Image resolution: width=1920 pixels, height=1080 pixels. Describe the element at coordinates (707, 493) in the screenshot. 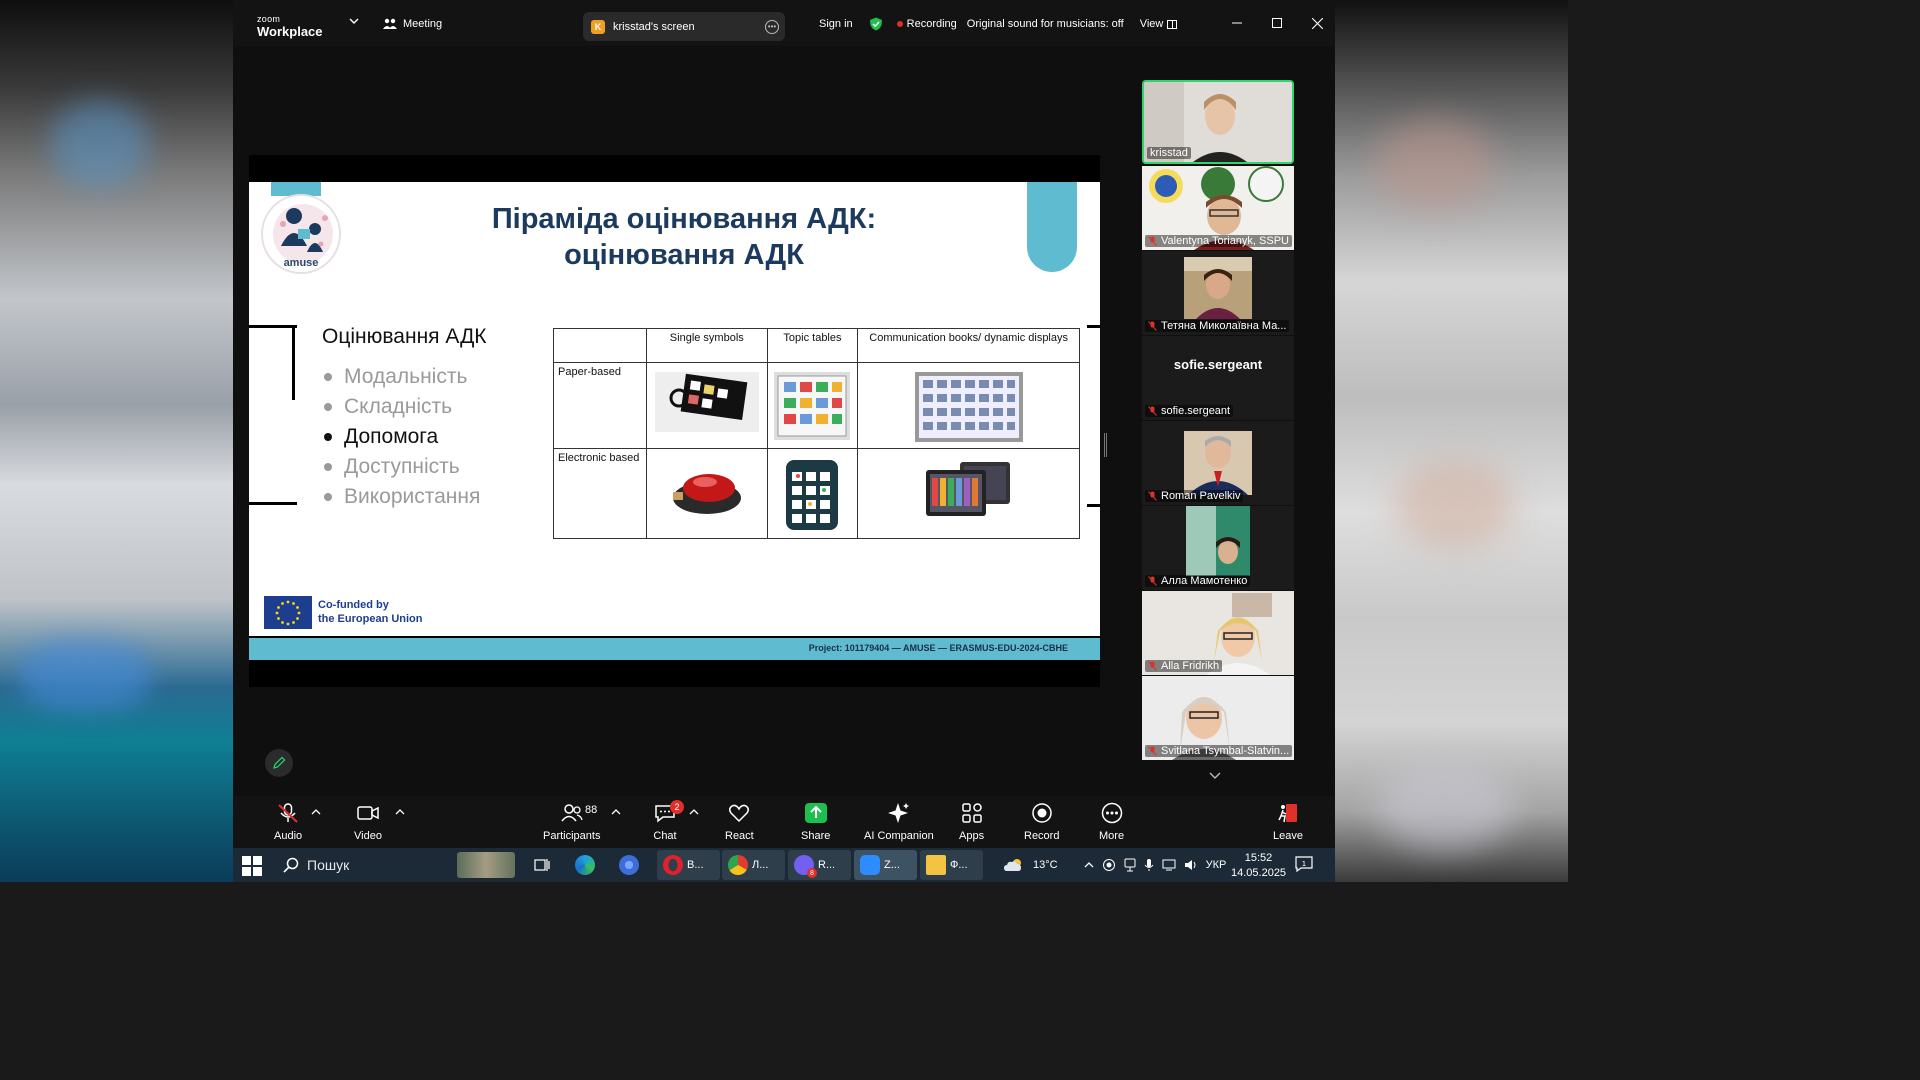

I see `table-cell` at that location.